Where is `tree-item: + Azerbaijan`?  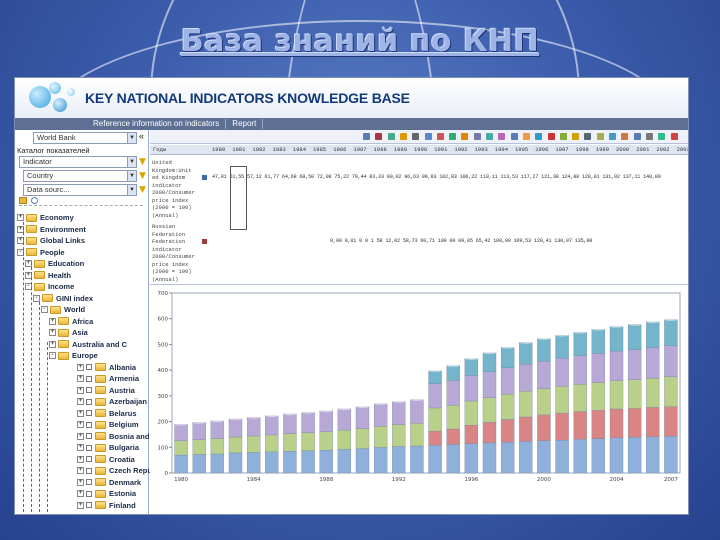
tree-item: + Azerbaijan is located at coordinates (112, 401).